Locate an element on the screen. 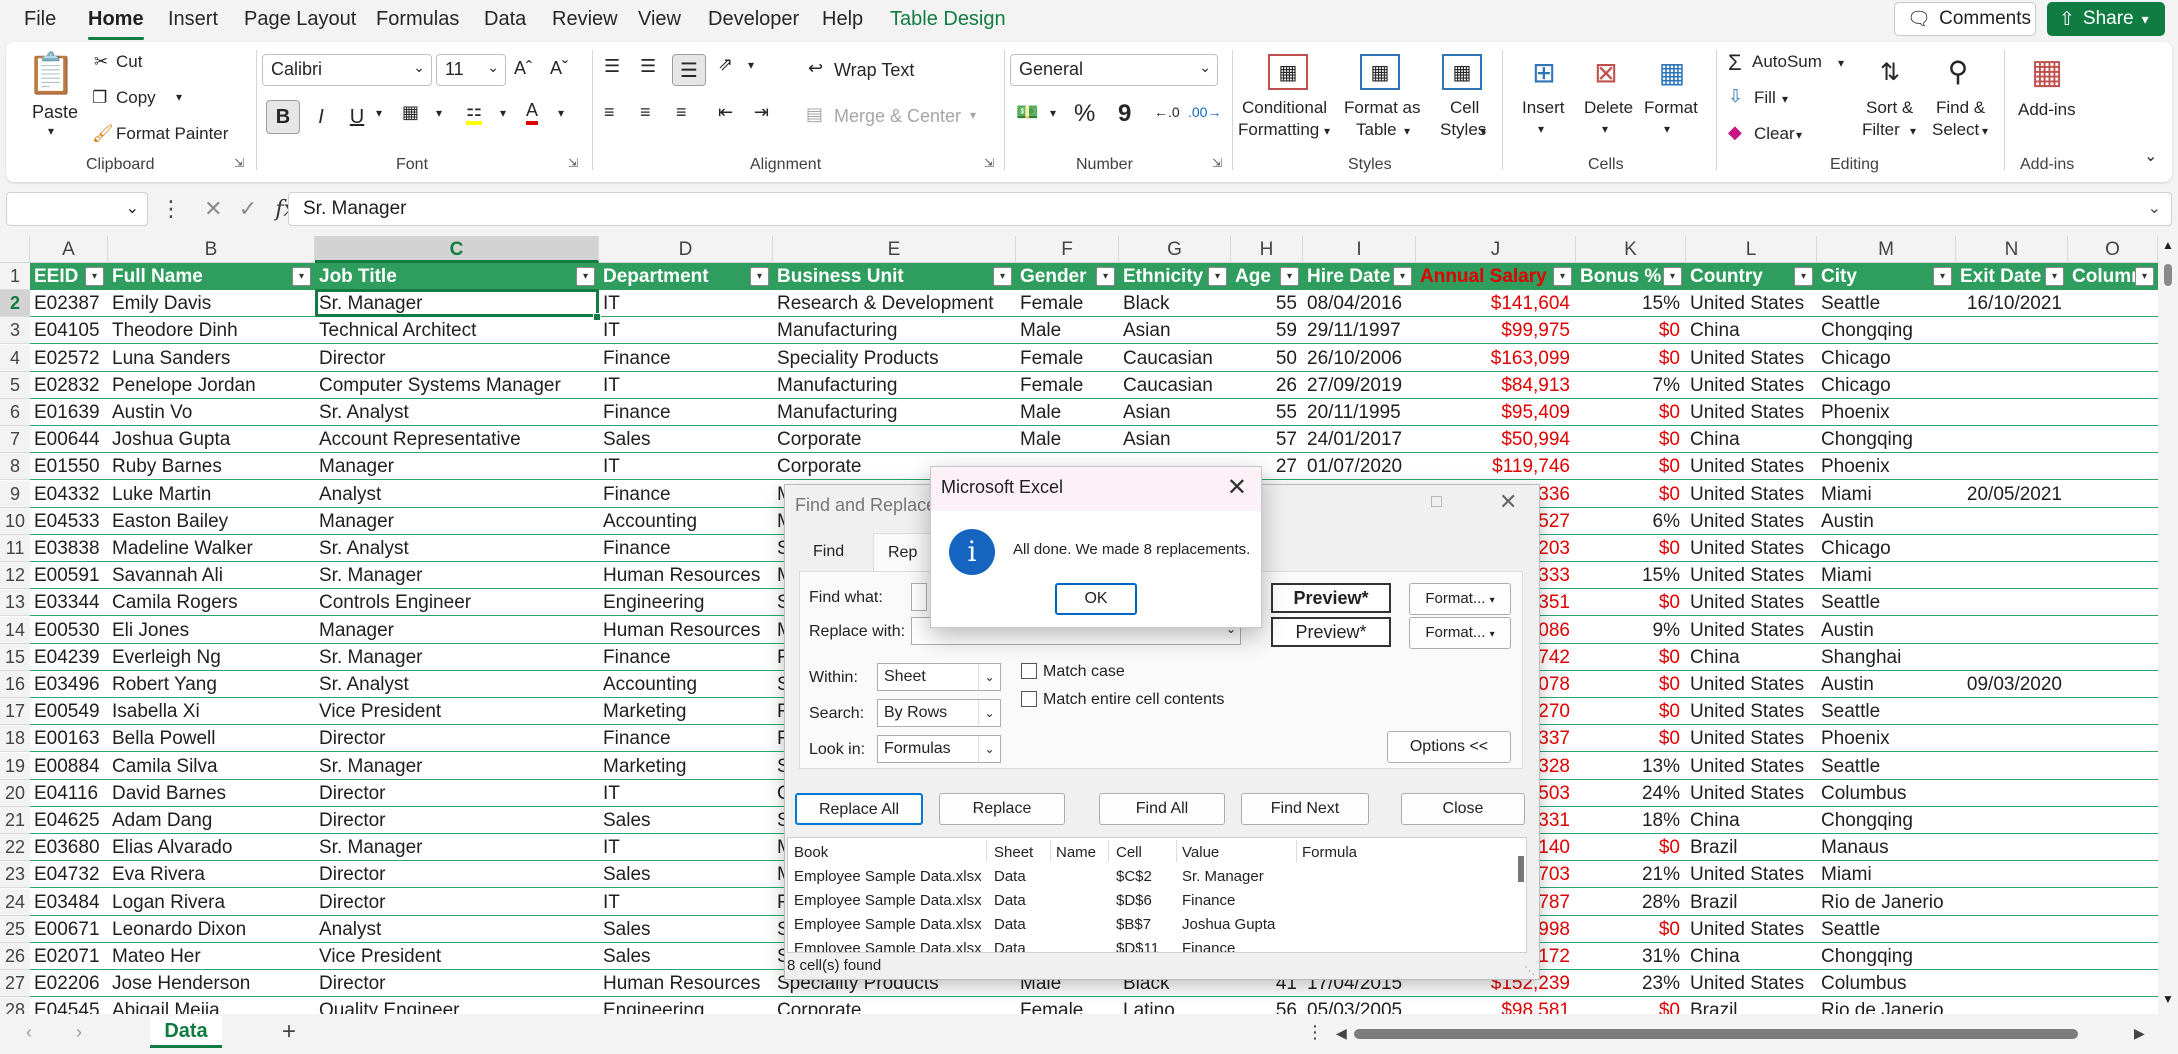 The width and height of the screenshot is (2178, 1054). replace-button: Replace is located at coordinates (1002, 809).